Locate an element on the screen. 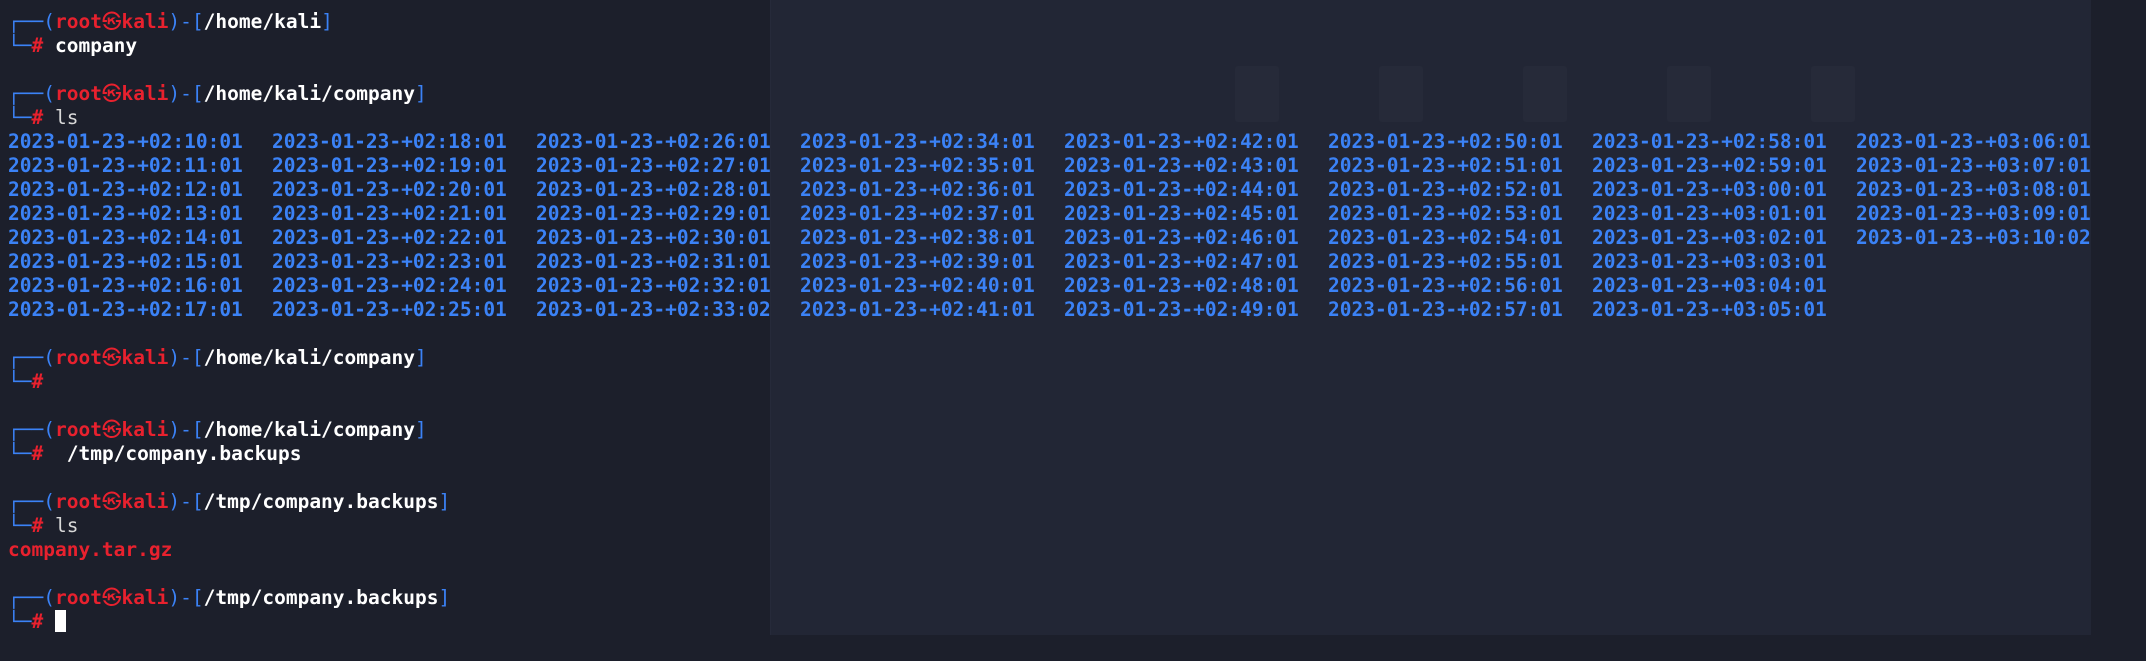  prompt-input-line: └─# company is located at coordinates (73, 45).